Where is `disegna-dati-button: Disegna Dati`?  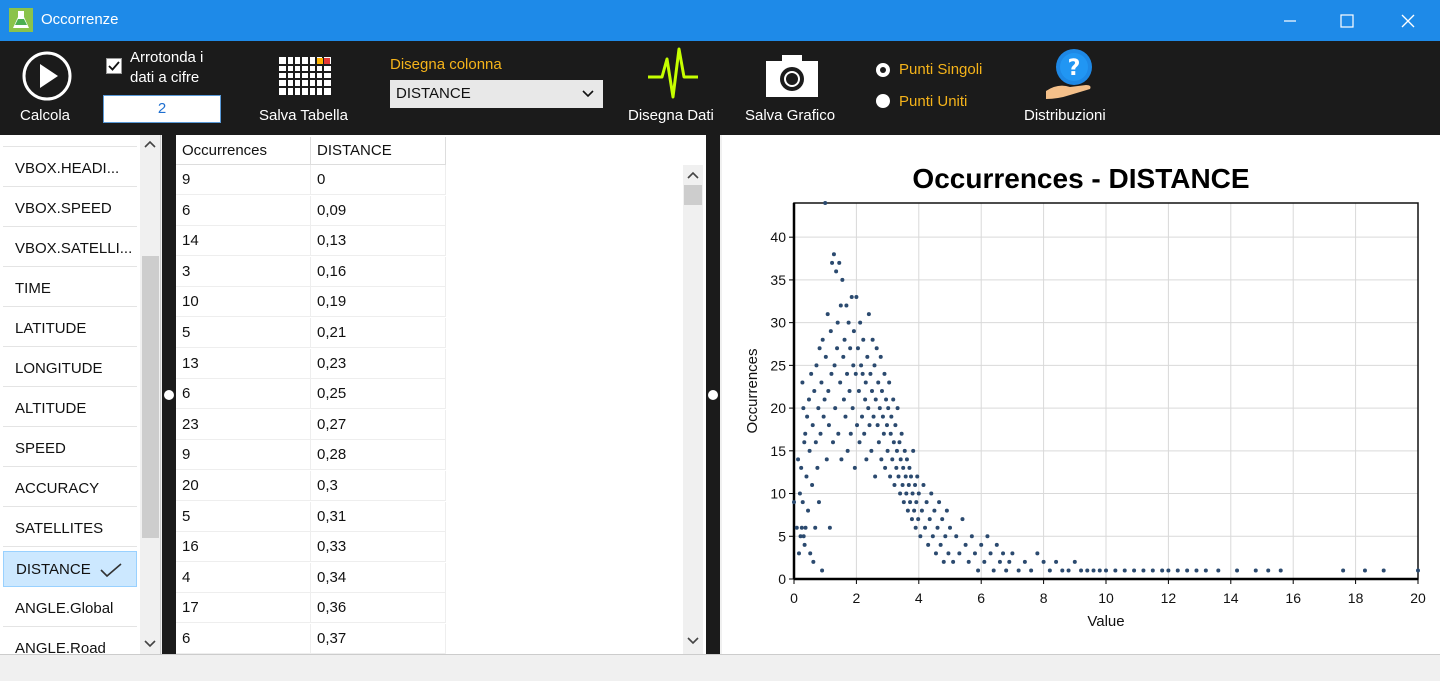 disegna-dati-button: Disegna Dati is located at coordinates (675, 88).